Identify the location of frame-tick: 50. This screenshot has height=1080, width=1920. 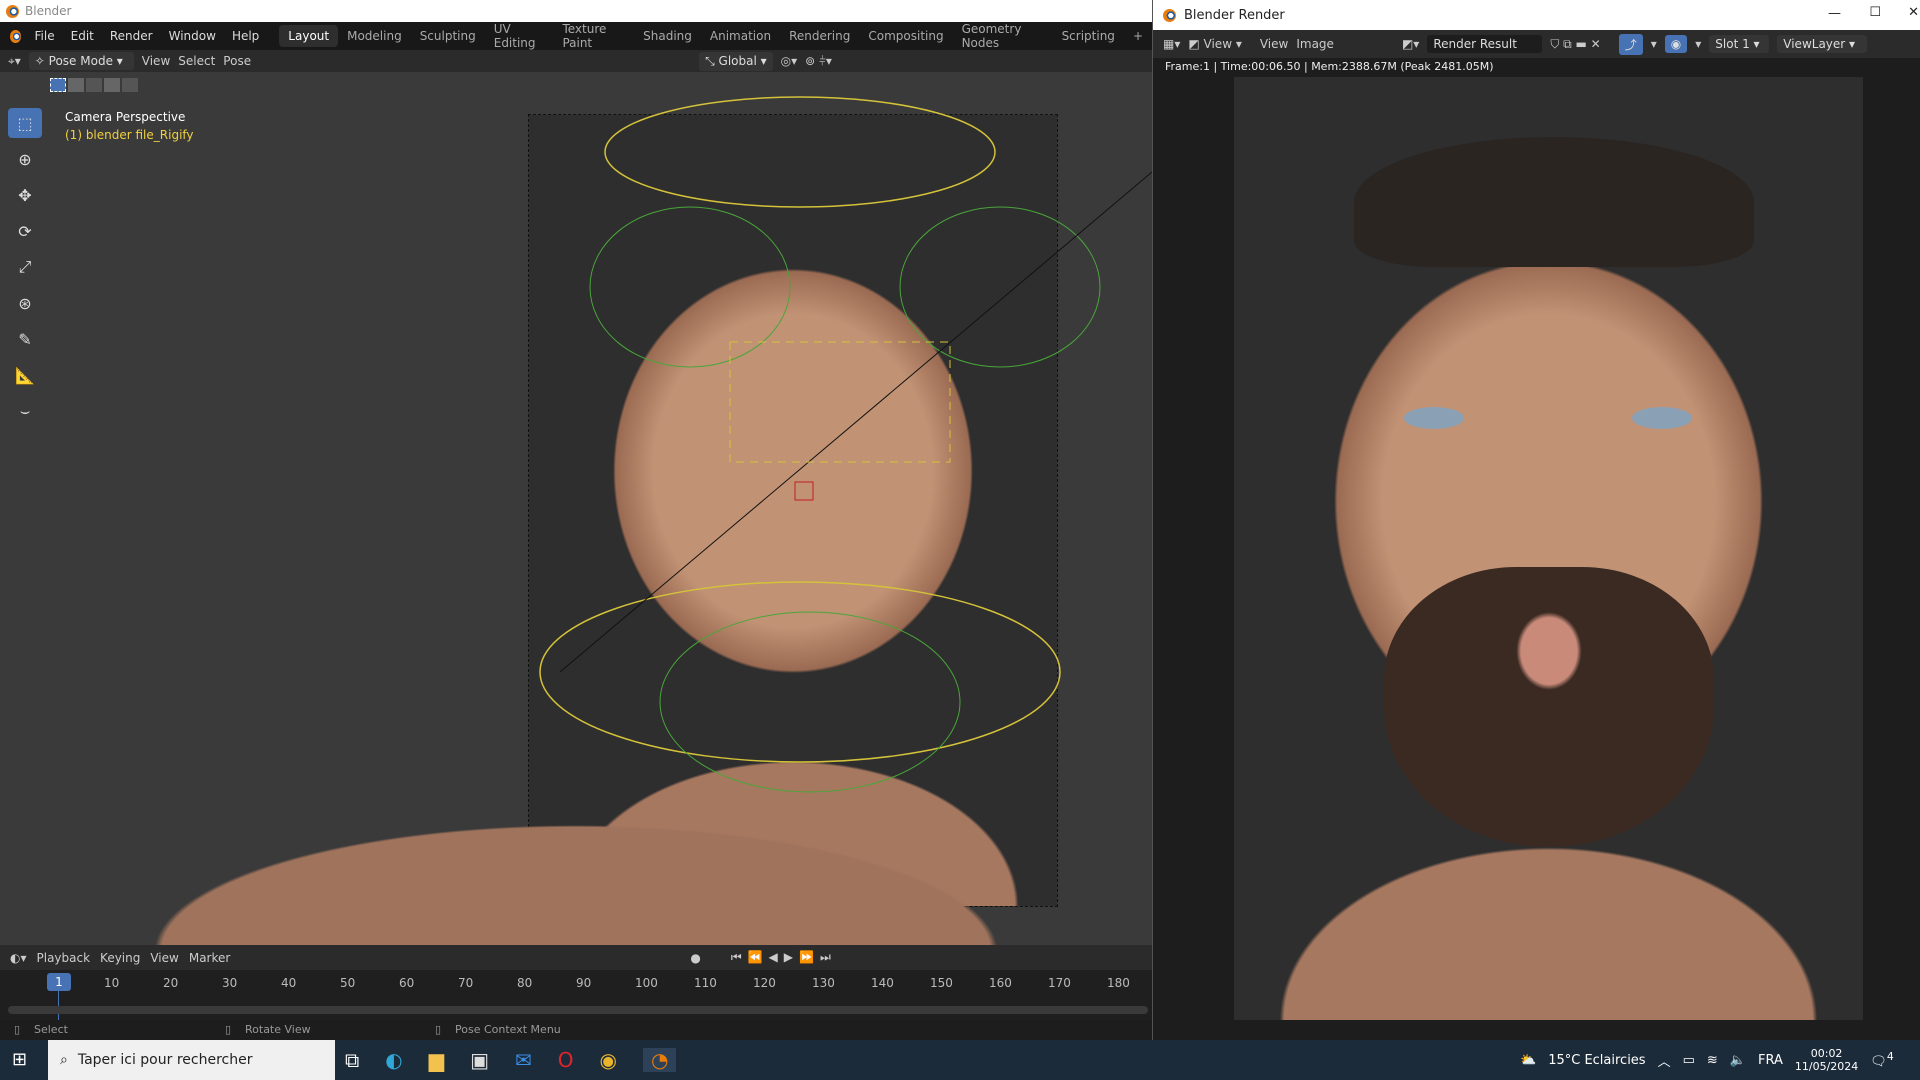
(348, 983).